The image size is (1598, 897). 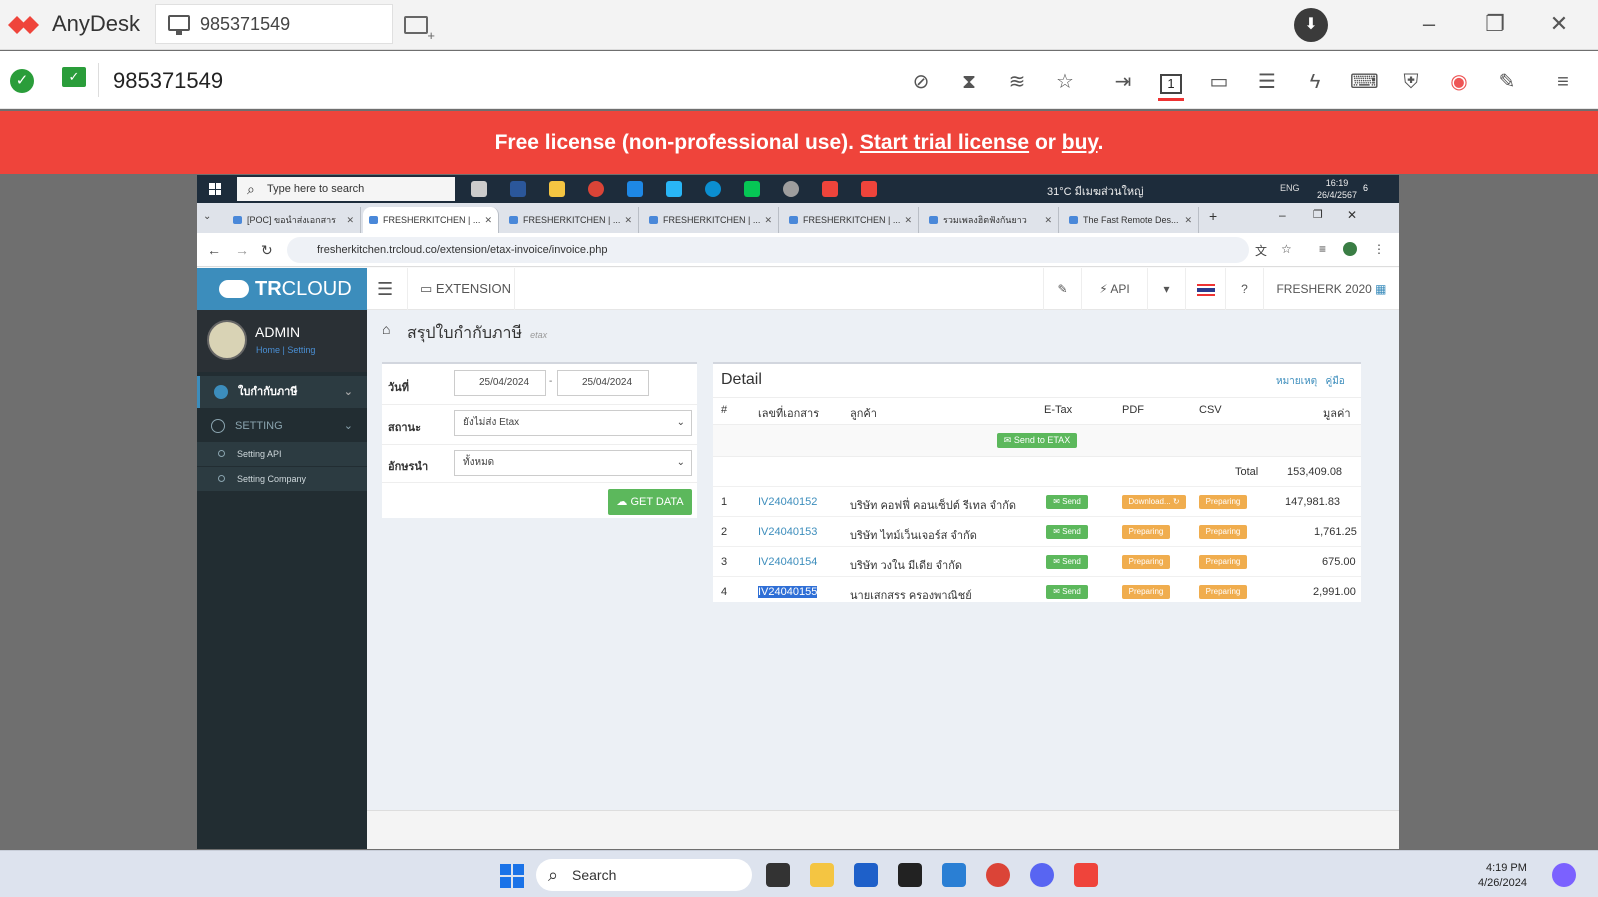 What do you see at coordinates (1080, 142) in the screenshot?
I see `buy-link: buy` at bounding box center [1080, 142].